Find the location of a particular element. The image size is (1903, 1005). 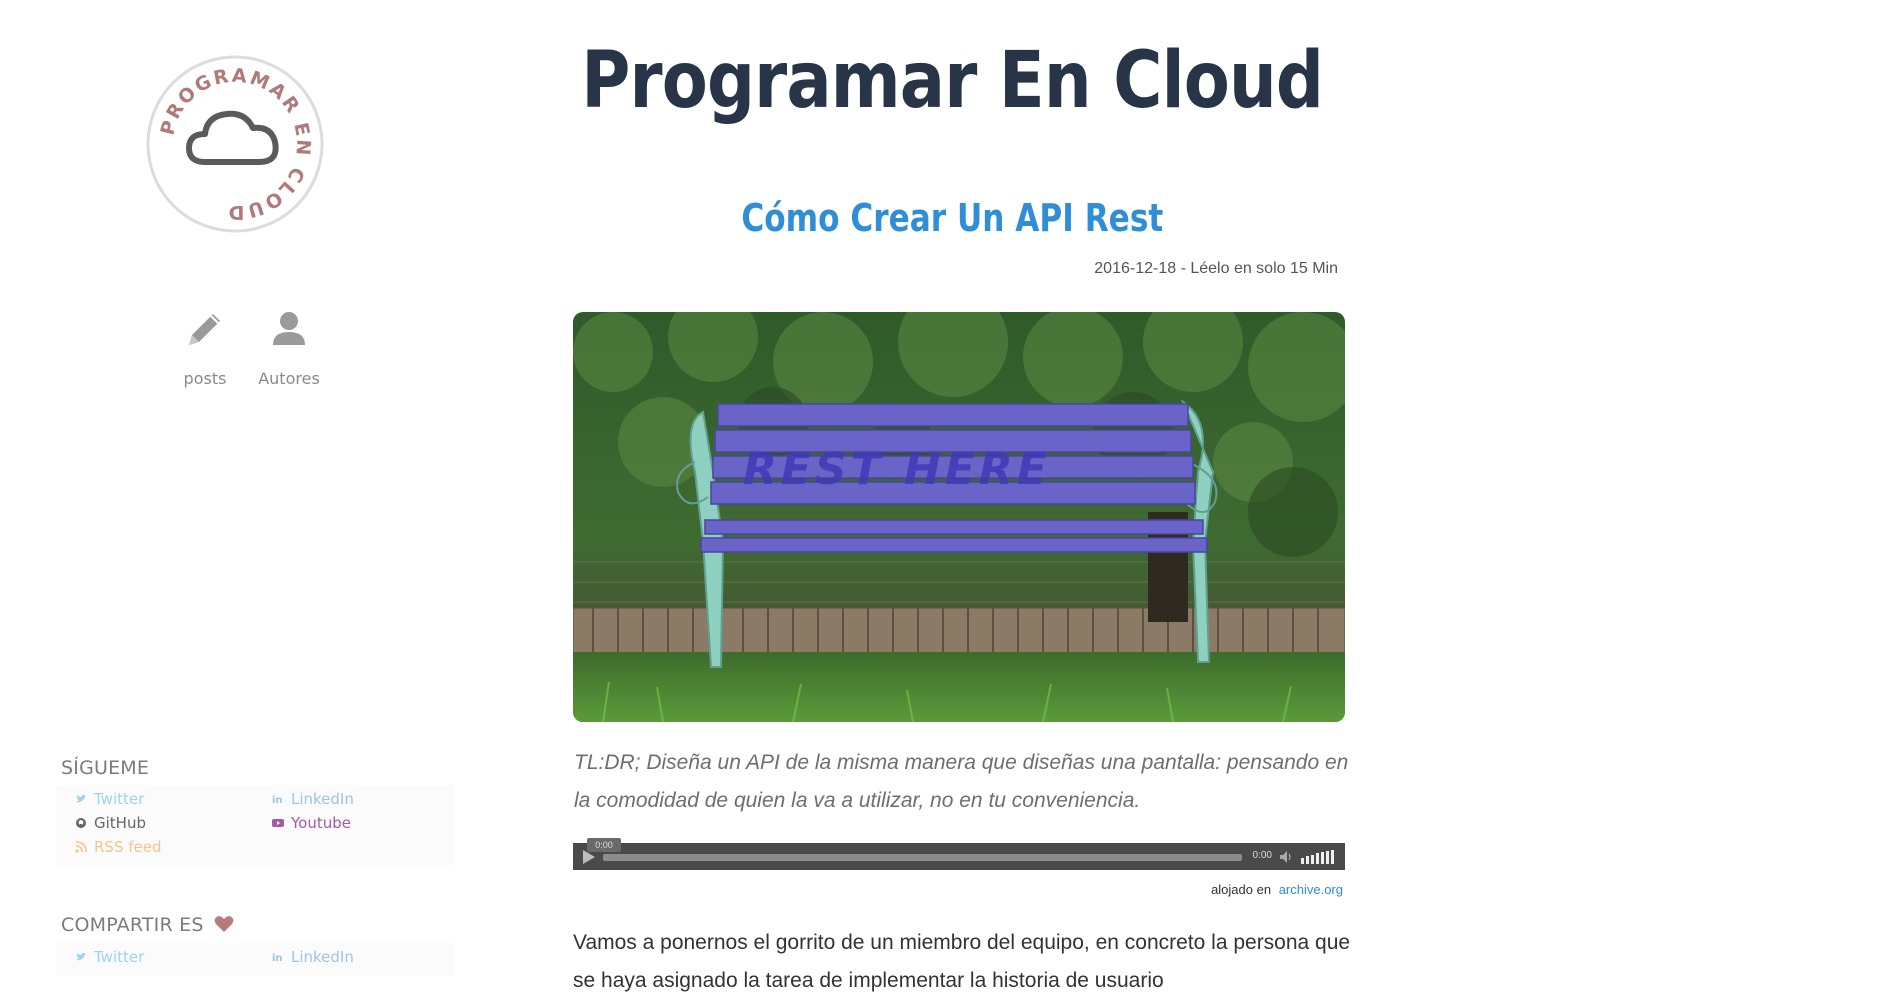

share-links-box: Twitter in LinkedIn is located at coordinates (255, 959).